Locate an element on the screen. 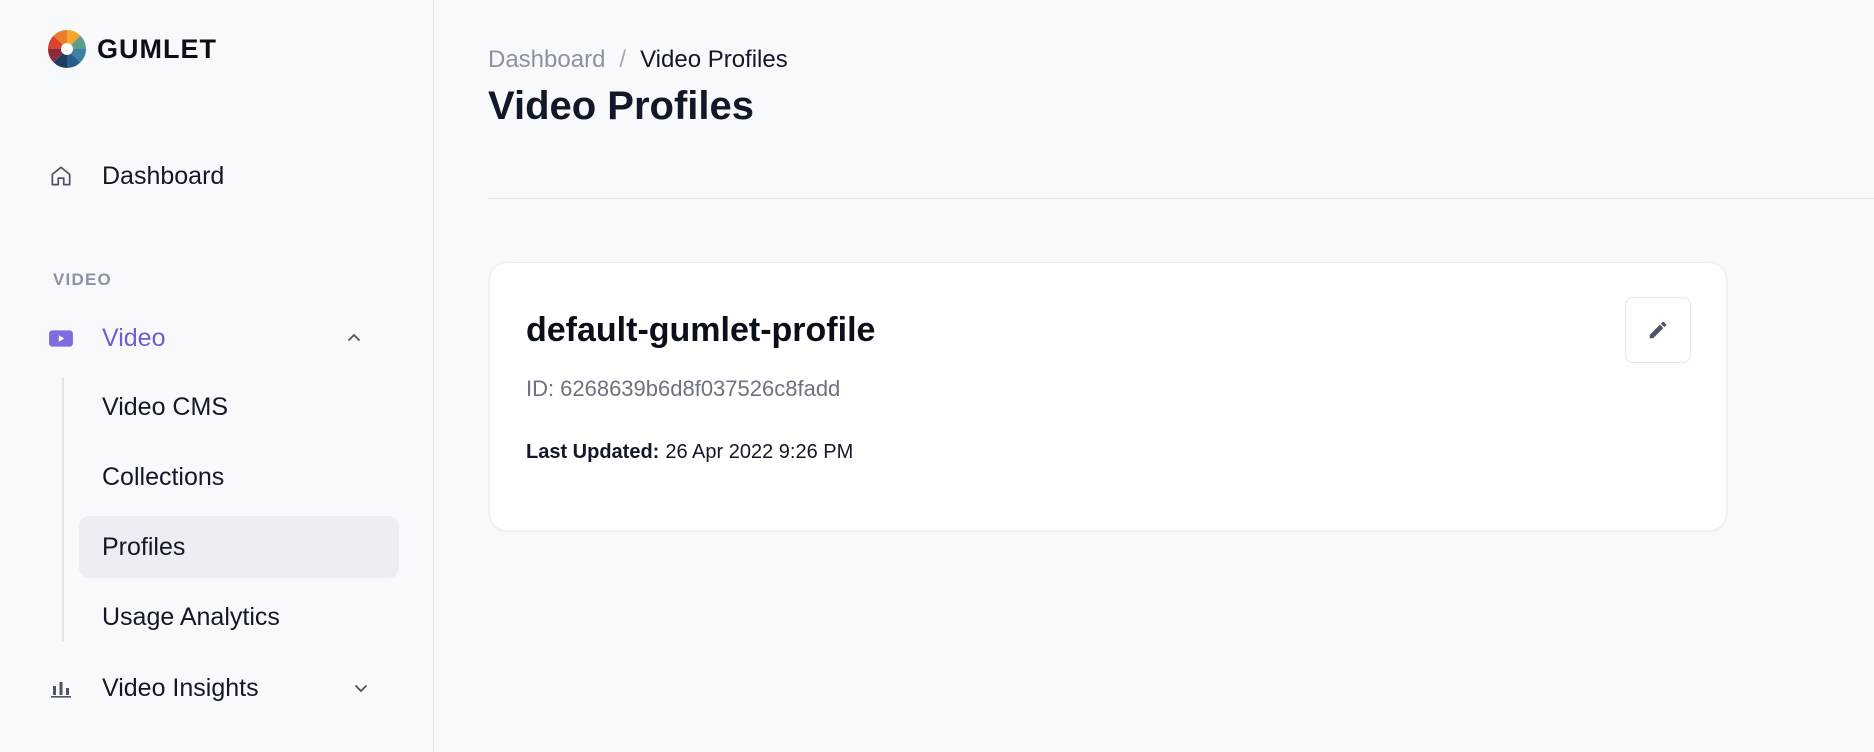 Image resolution: width=1874 pixels, height=752 pixels. sidebar-item-video-cms: Video CMS is located at coordinates (239, 407).